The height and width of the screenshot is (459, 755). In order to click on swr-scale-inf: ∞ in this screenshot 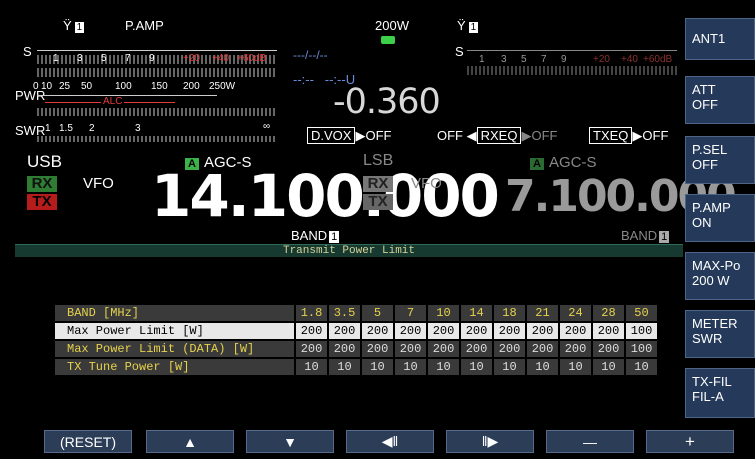, I will do `click(267, 126)`.